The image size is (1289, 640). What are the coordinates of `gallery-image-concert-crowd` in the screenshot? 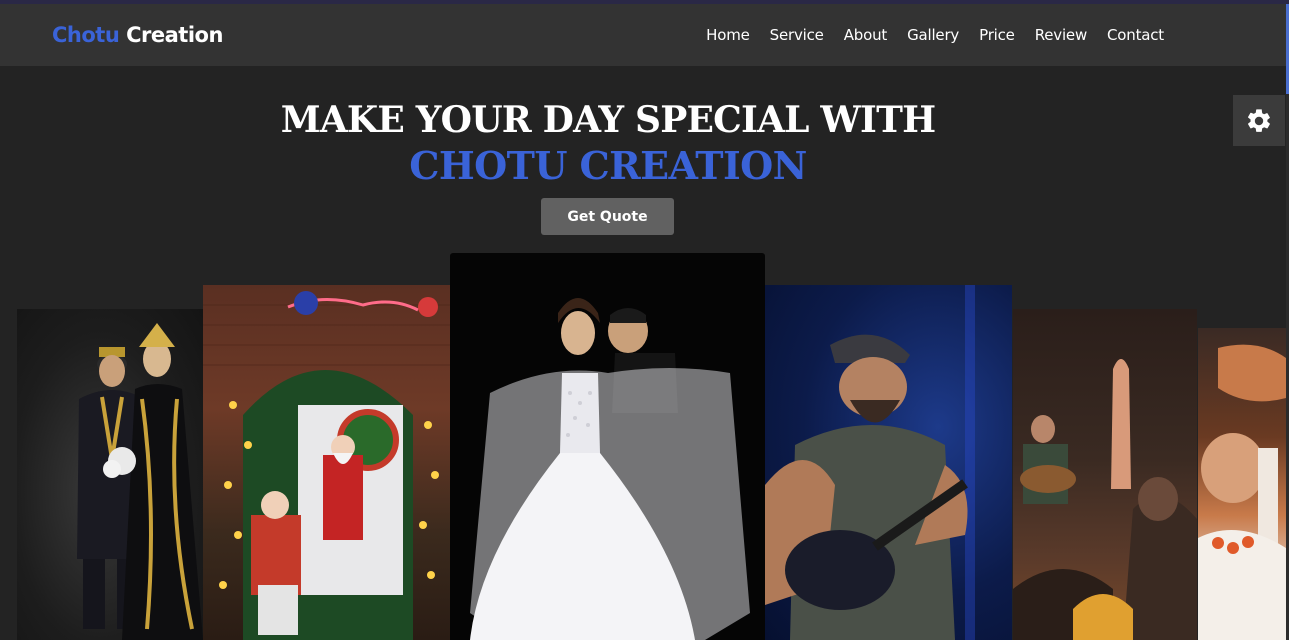 It's located at (1105, 474).